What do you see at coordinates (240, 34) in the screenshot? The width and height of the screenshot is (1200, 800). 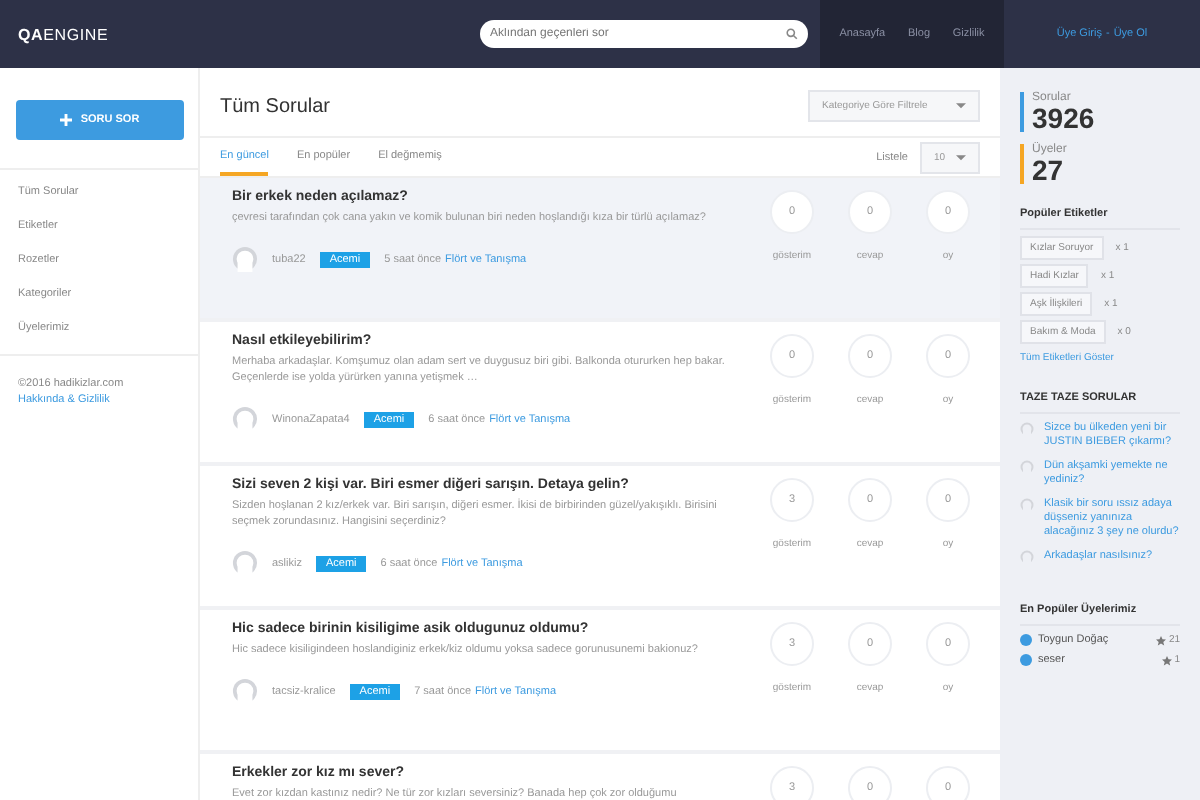 I see `logo: QAENGINE` at bounding box center [240, 34].